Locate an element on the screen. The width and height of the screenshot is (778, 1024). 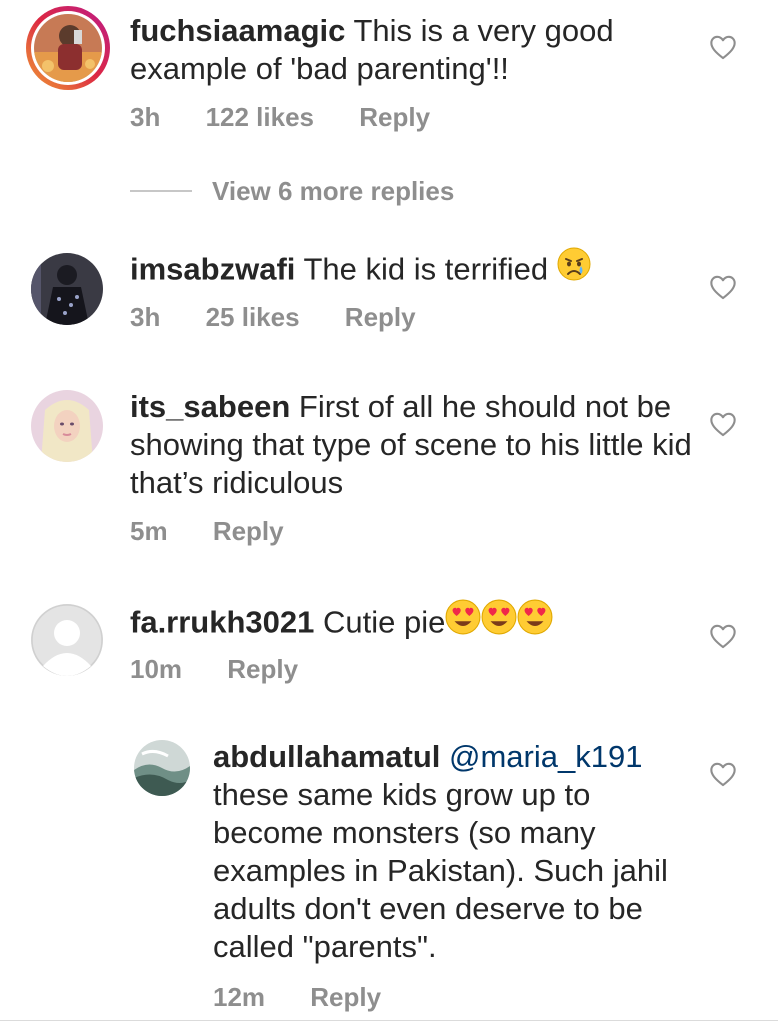
comment-text: The kid is terrified is located at coordinates (426, 269).